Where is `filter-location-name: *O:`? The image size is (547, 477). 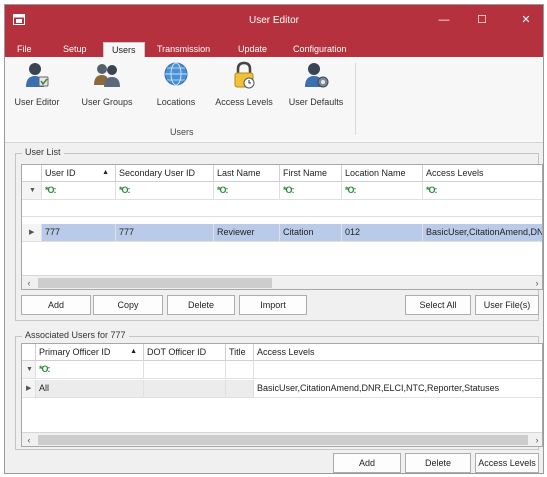 filter-location-name: *O: is located at coordinates (382, 191).